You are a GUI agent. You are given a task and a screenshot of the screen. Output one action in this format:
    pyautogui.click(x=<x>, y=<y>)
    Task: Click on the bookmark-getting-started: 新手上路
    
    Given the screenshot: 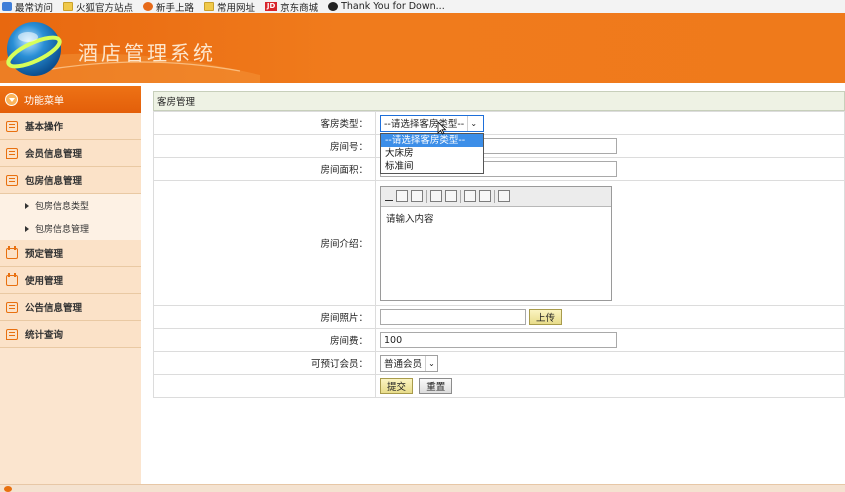 What is the action you would take?
    pyautogui.click(x=168, y=6)
    